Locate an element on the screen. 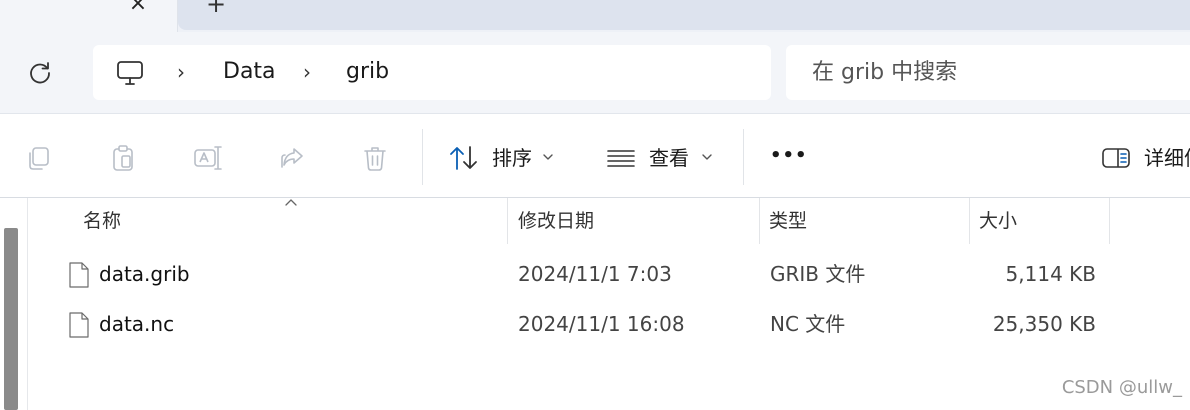 The height and width of the screenshot is (410, 1190). column-header-name: 名称 is located at coordinates (102, 221).